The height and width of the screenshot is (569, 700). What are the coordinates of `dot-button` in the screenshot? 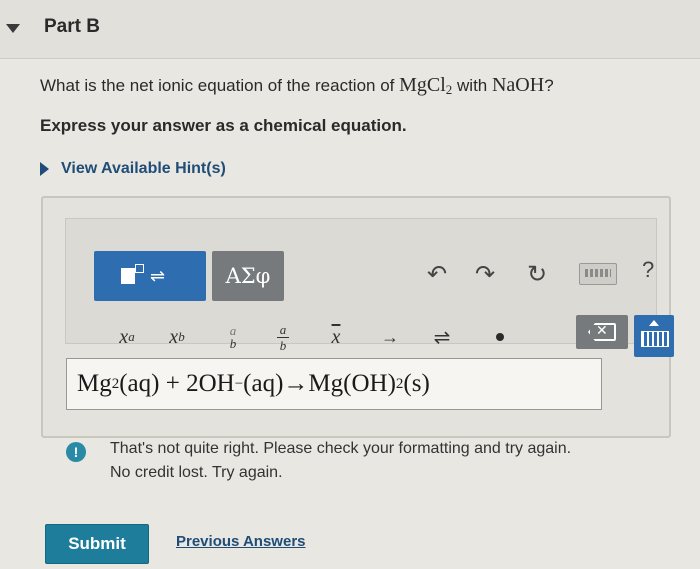 It's located at (500, 337).